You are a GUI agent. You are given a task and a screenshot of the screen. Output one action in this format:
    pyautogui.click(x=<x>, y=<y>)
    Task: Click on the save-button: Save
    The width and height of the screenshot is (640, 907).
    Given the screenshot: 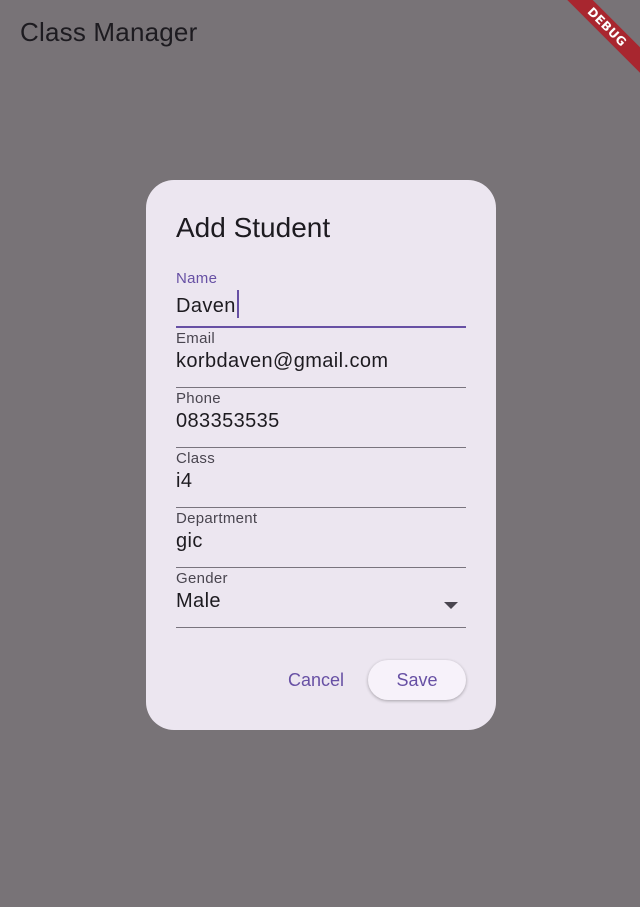 What is the action you would take?
    pyautogui.click(x=417, y=680)
    